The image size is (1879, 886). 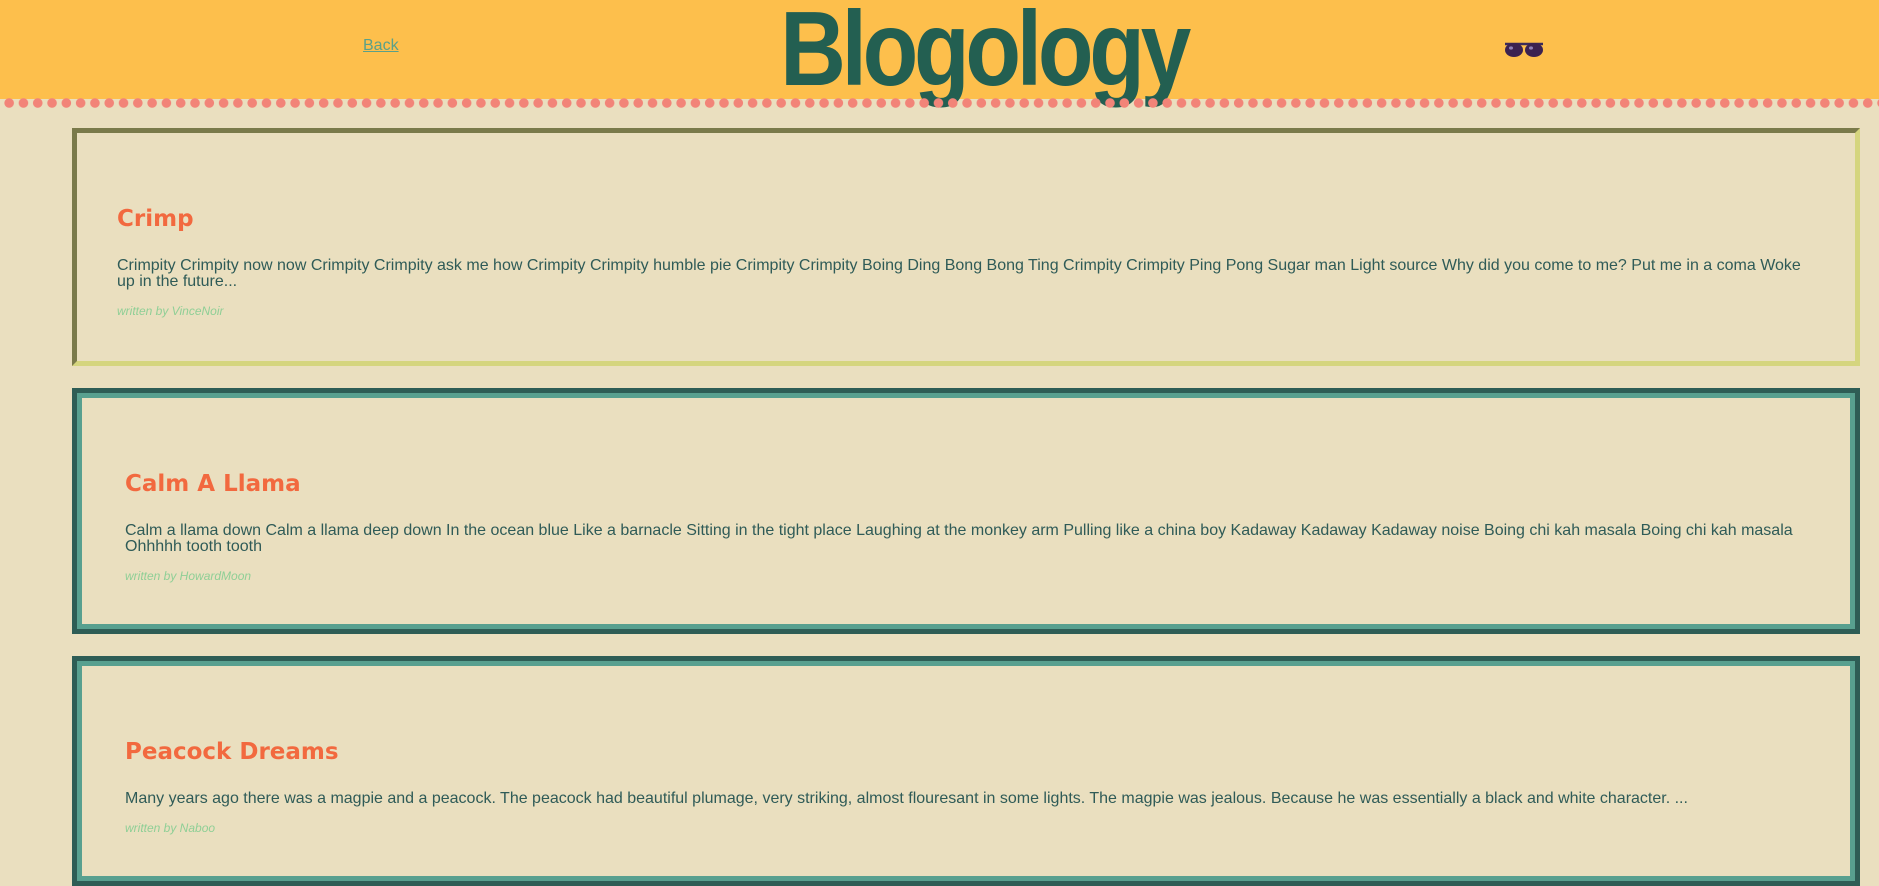 I want to click on post-author: written by Naboo, so click(x=170, y=828).